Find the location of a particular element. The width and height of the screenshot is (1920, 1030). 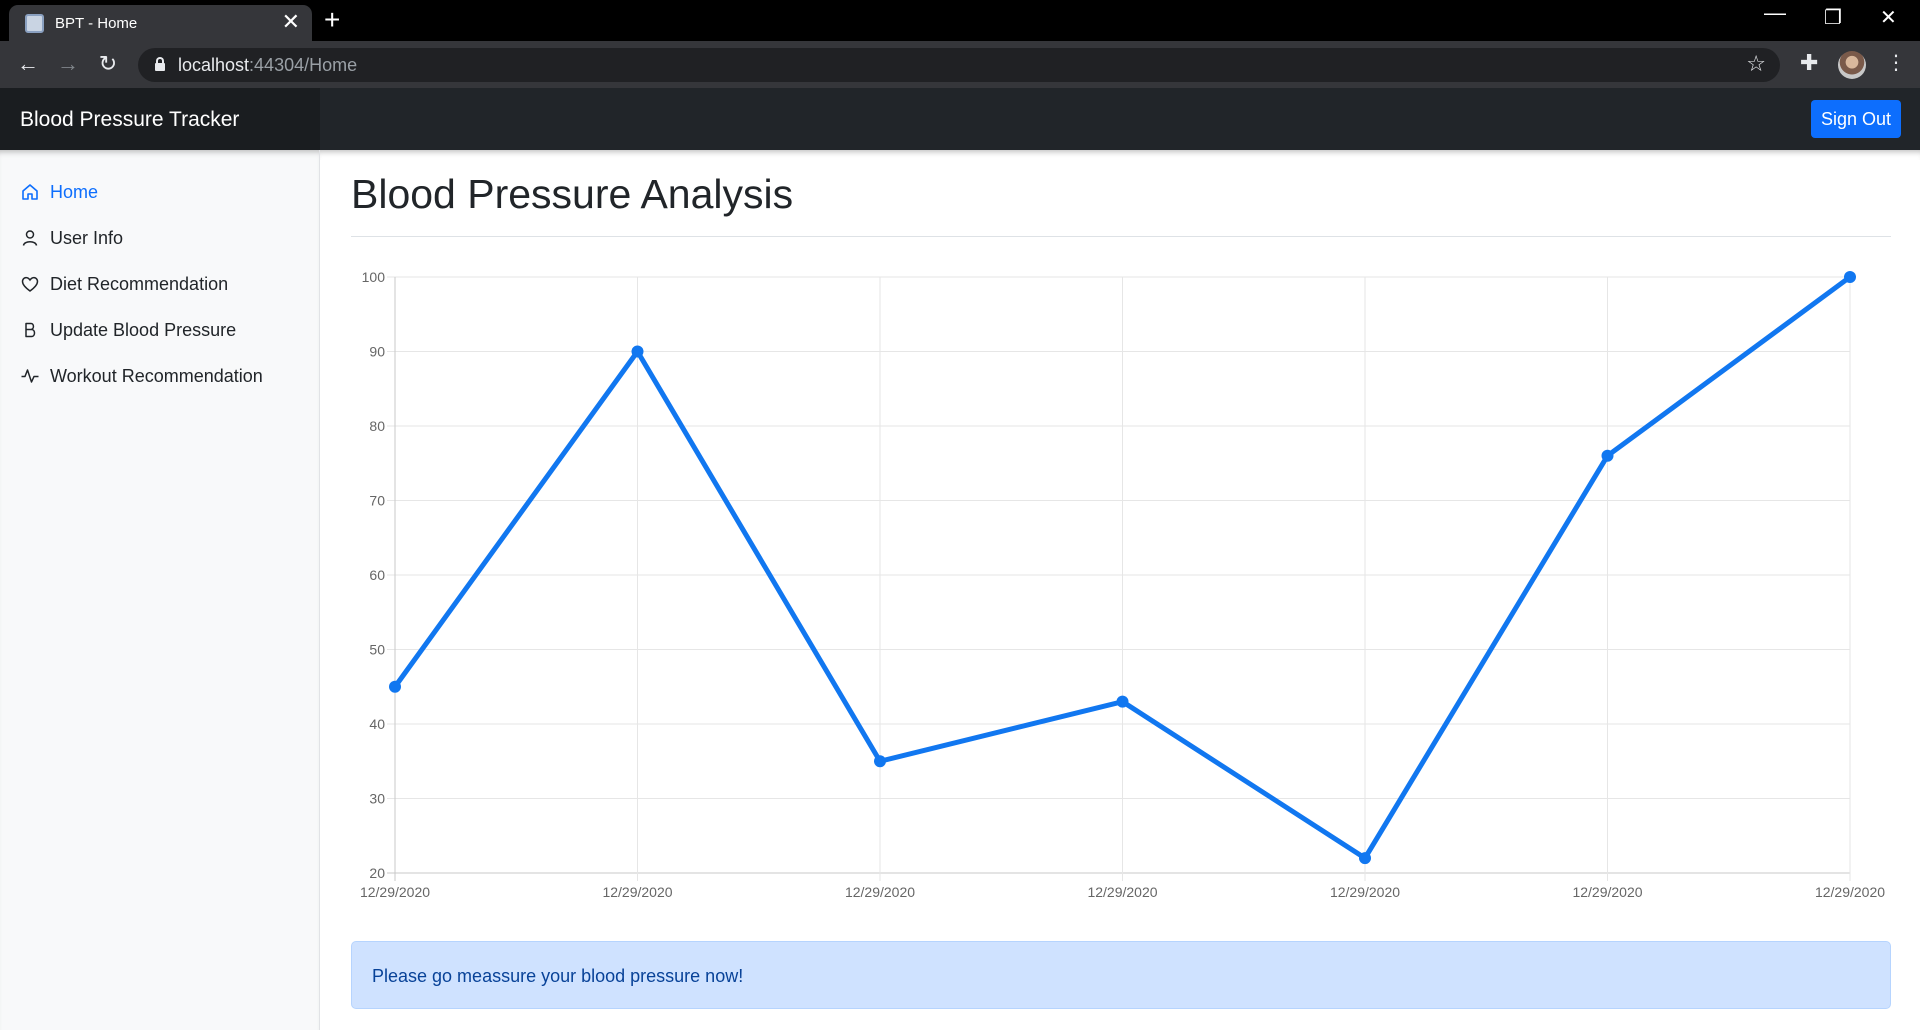

title-divider is located at coordinates (1121, 236).